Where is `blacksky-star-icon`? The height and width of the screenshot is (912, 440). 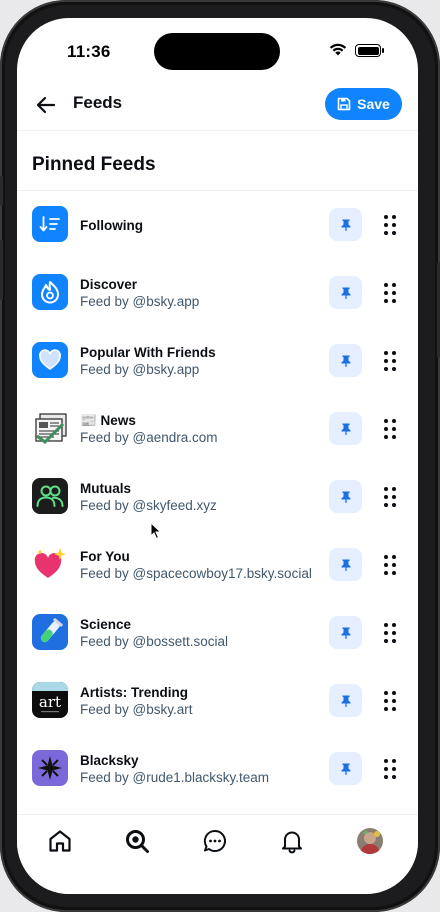
blacksky-star-icon is located at coordinates (50, 768).